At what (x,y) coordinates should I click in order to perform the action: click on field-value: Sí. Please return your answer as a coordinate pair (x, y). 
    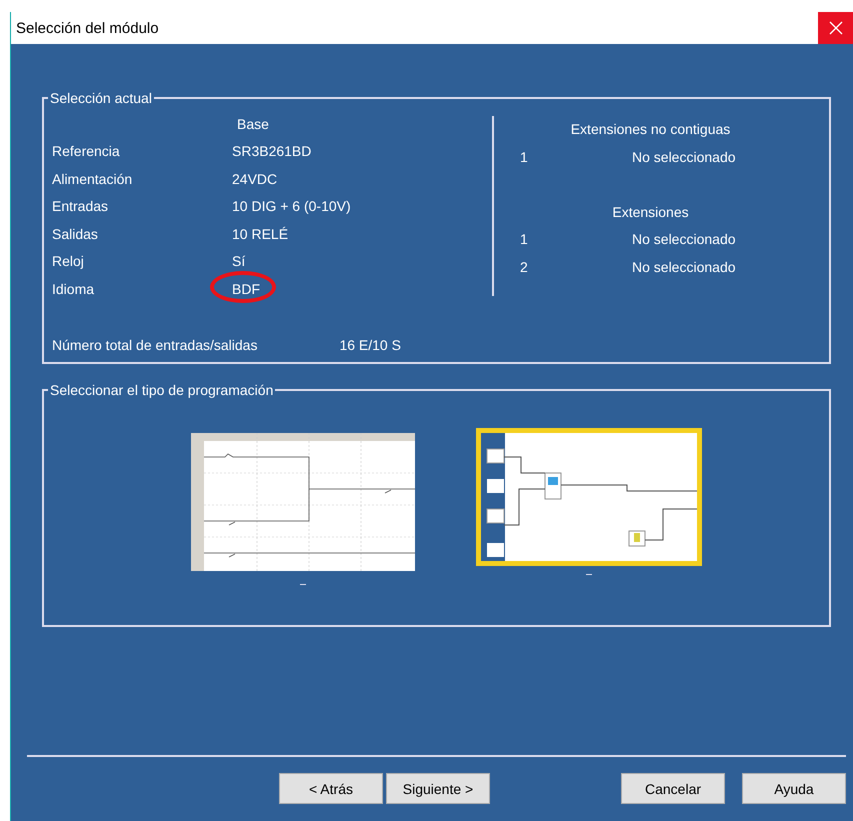
    Looking at the image, I should click on (239, 261).